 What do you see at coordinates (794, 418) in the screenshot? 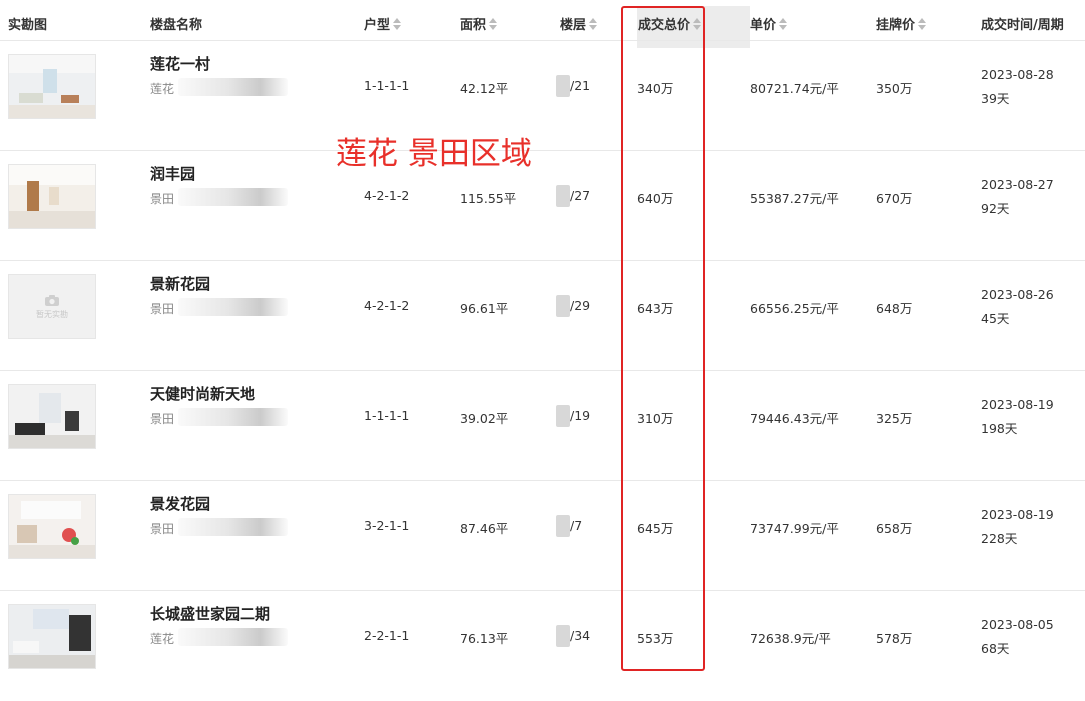
I see `unit-price-value: 79446.43元/平` at bounding box center [794, 418].